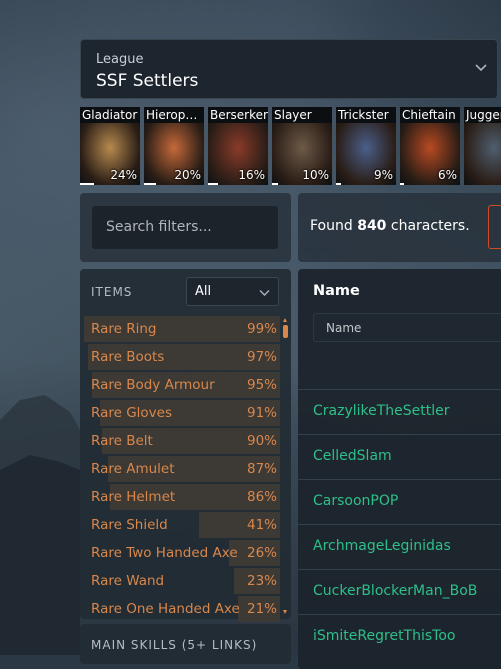 The image size is (501, 669). Describe the element at coordinates (336, 291) in the screenshot. I see `name-column-header: Name` at that location.